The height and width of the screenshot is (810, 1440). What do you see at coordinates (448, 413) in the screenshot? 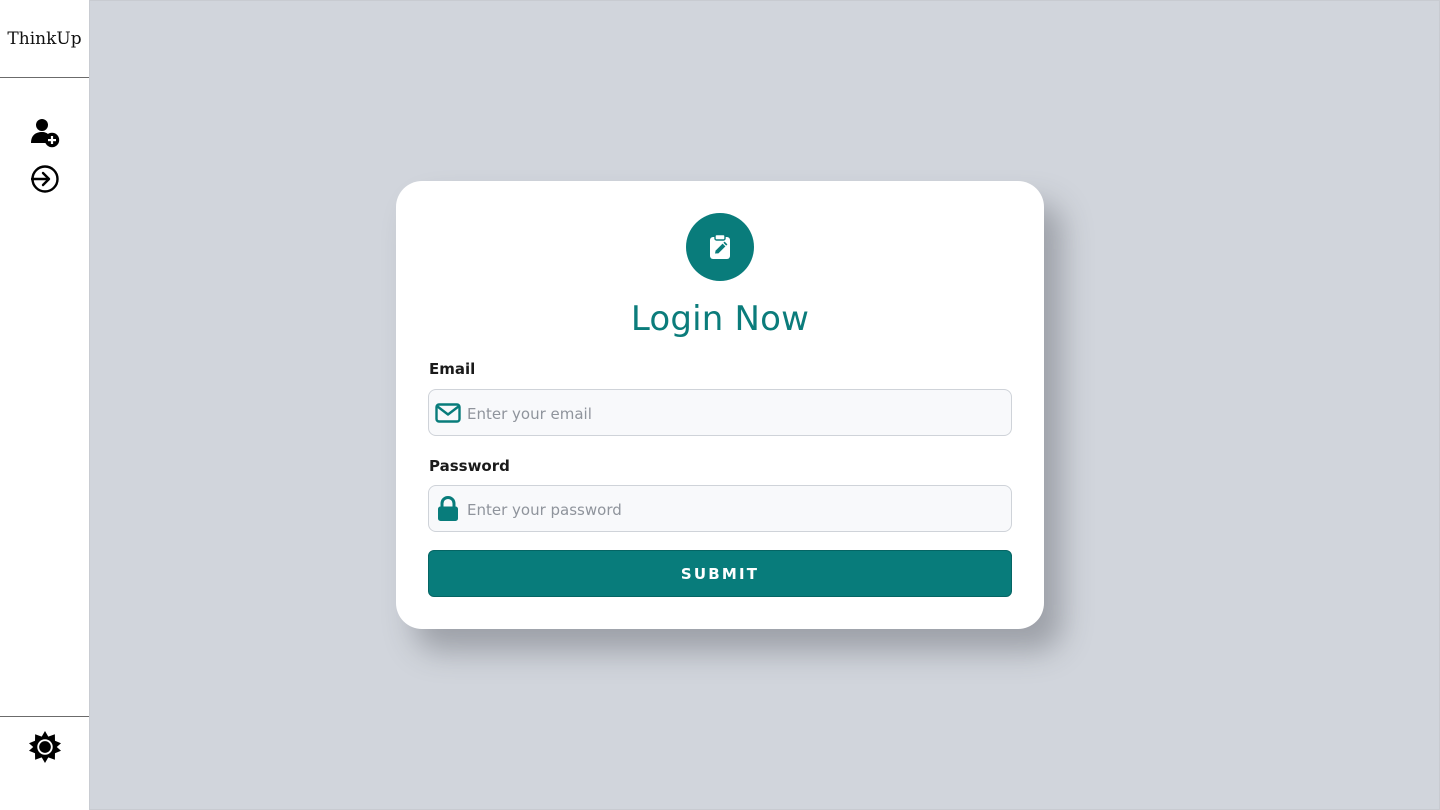
I see `envelope-icon` at bounding box center [448, 413].